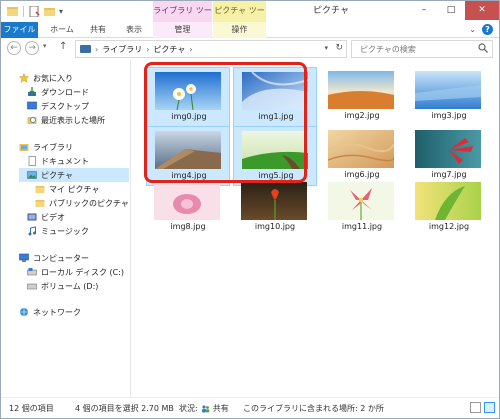 The height and width of the screenshot is (419, 500). What do you see at coordinates (211, 49) in the screenshot?
I see `address-bar: › ライブラリ › ピクチャ › ▾ ↻` at bounding box center [211, 49].